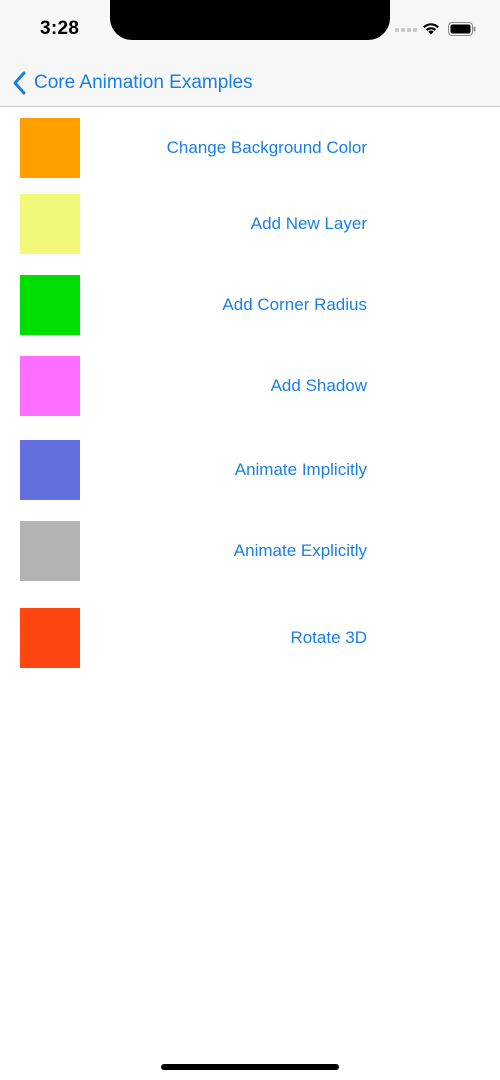 The width and height of the screenshot is (500, 1080). Describe the element at coordinates (301, 470) in the screenshot. I see `animate-implicitly-button: Animate Implicitly` at that location.